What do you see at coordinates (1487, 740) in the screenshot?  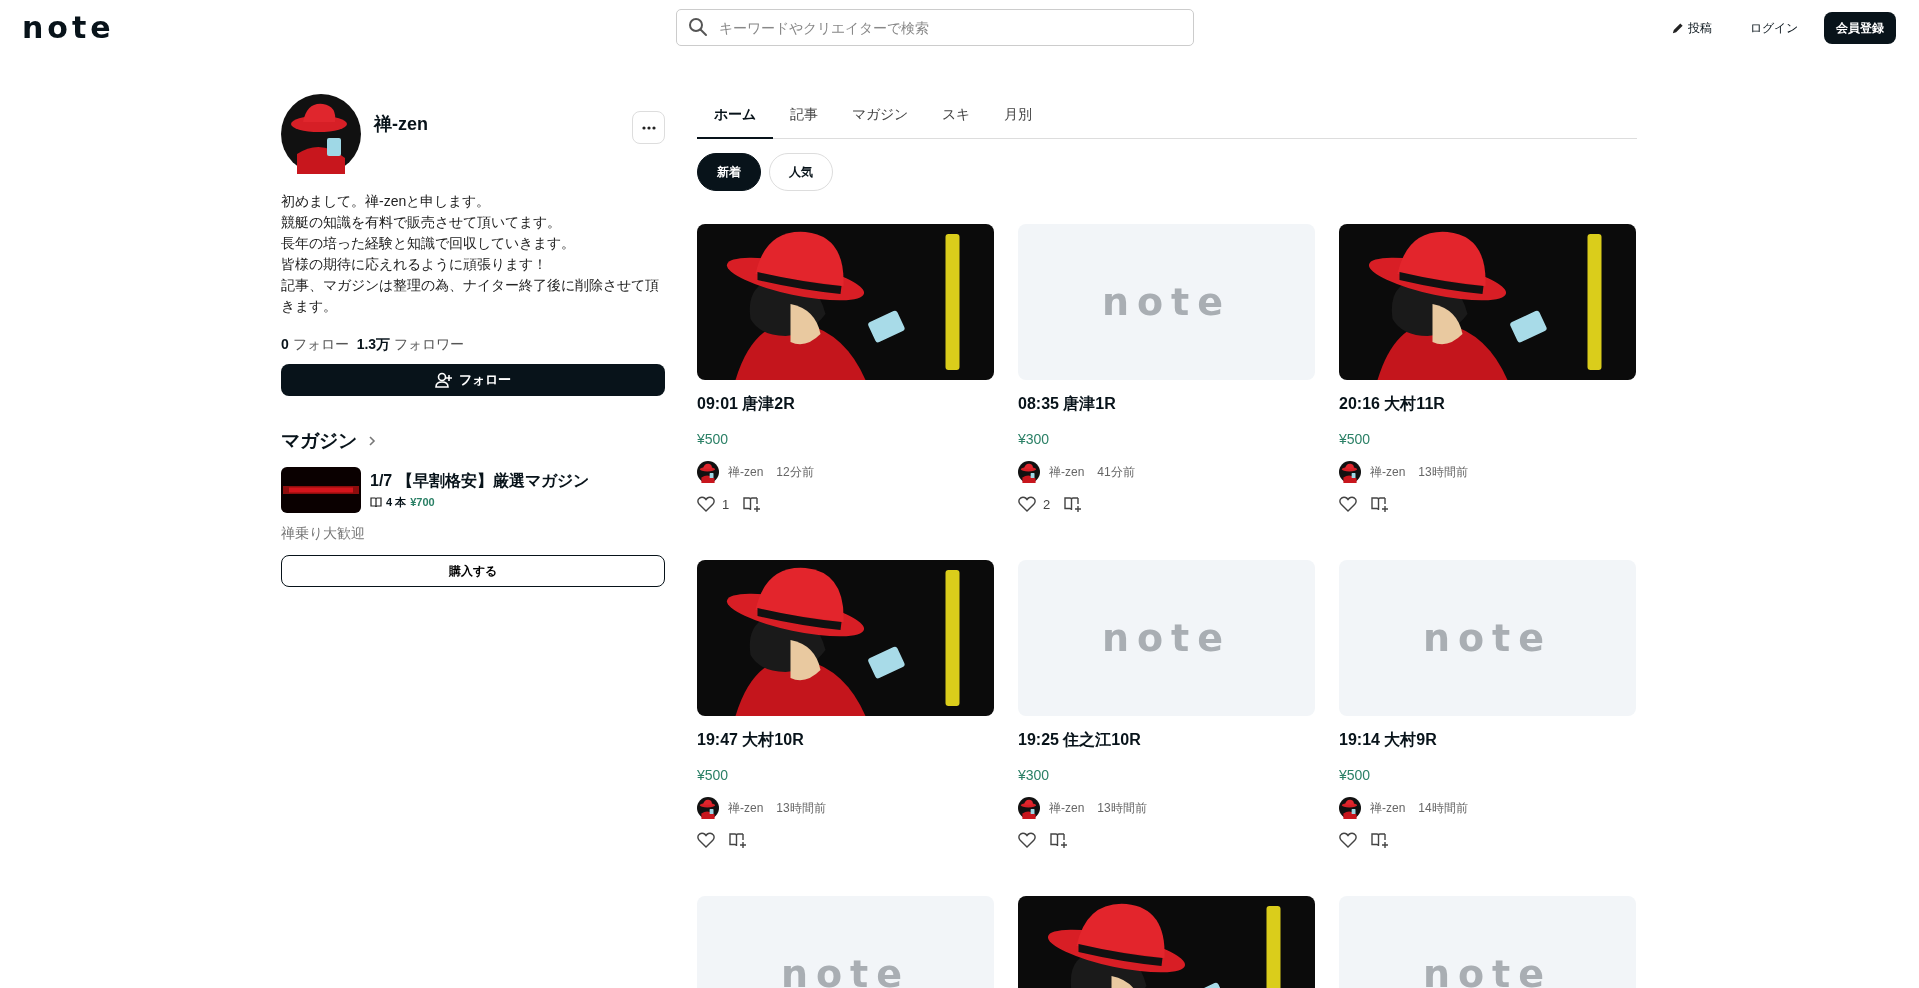 I see `article-title: 19:14 大村9R` at bounding box center [1487, 740].